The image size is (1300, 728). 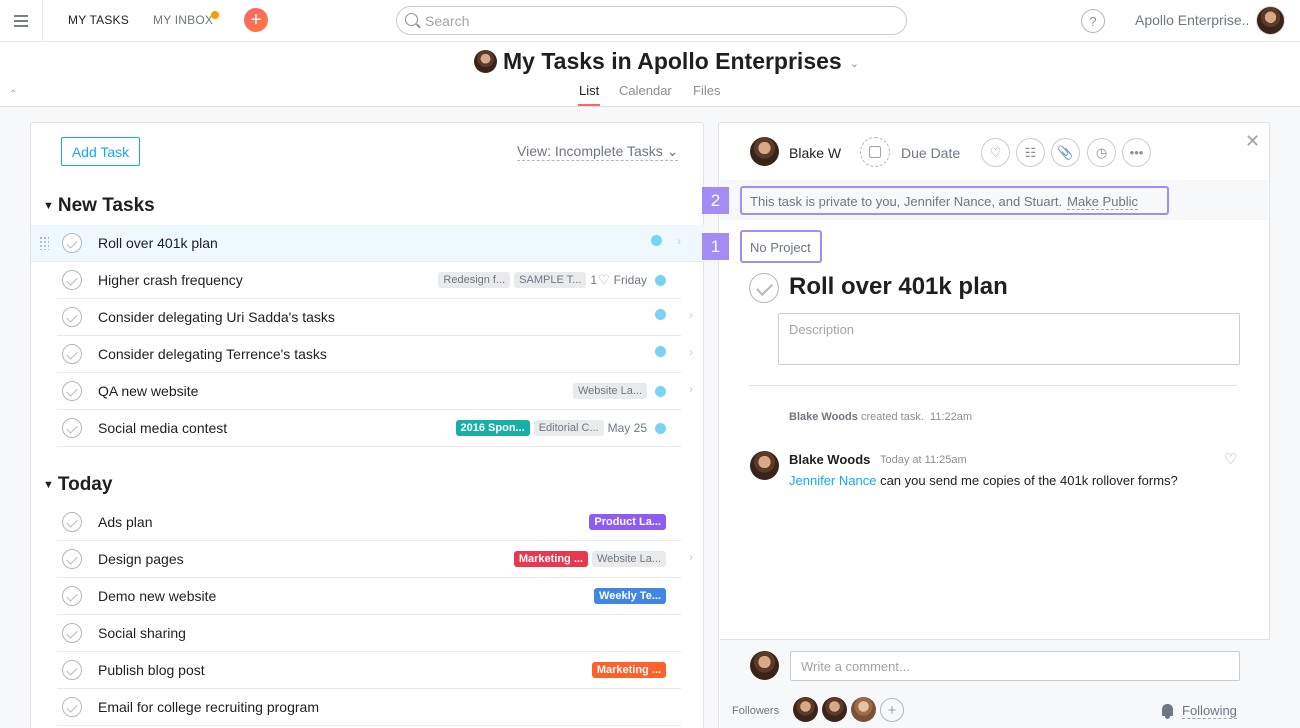 What do you see at coordinates (157, 596) in the screenshot?
I see `task-name: Demo new website` at bounding box center [157, 596].